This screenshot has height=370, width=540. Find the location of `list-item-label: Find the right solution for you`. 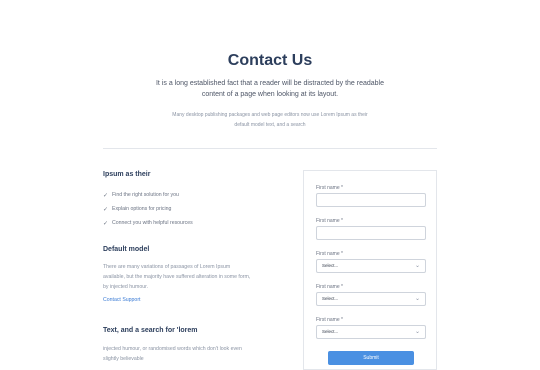

list-item-label: Find the right solution for you is located at coordinates (145, 195).